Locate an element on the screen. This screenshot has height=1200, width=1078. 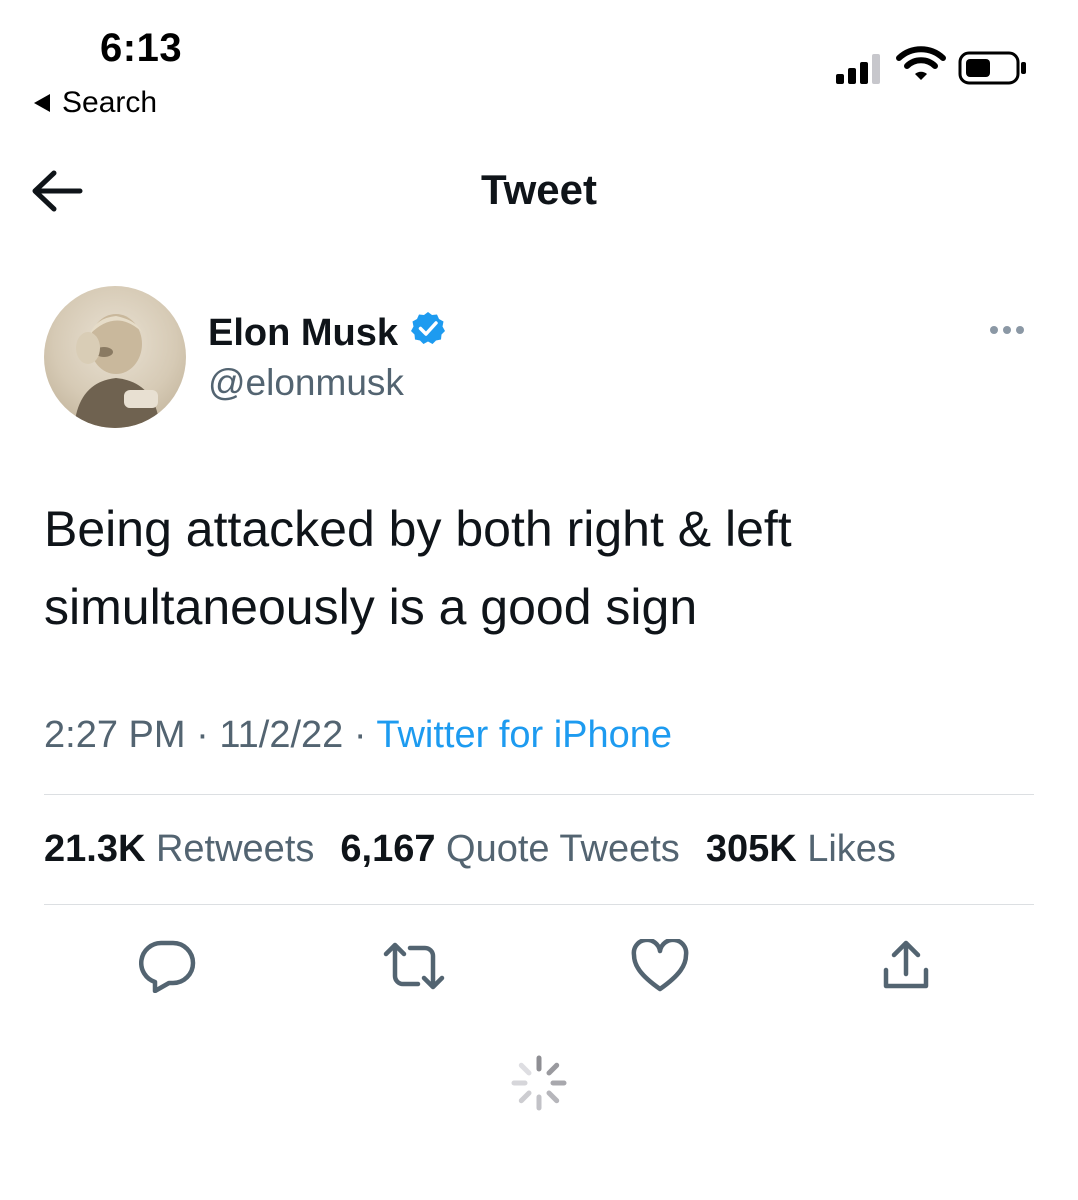
wifi-icon is located at coordinates (921, 66).